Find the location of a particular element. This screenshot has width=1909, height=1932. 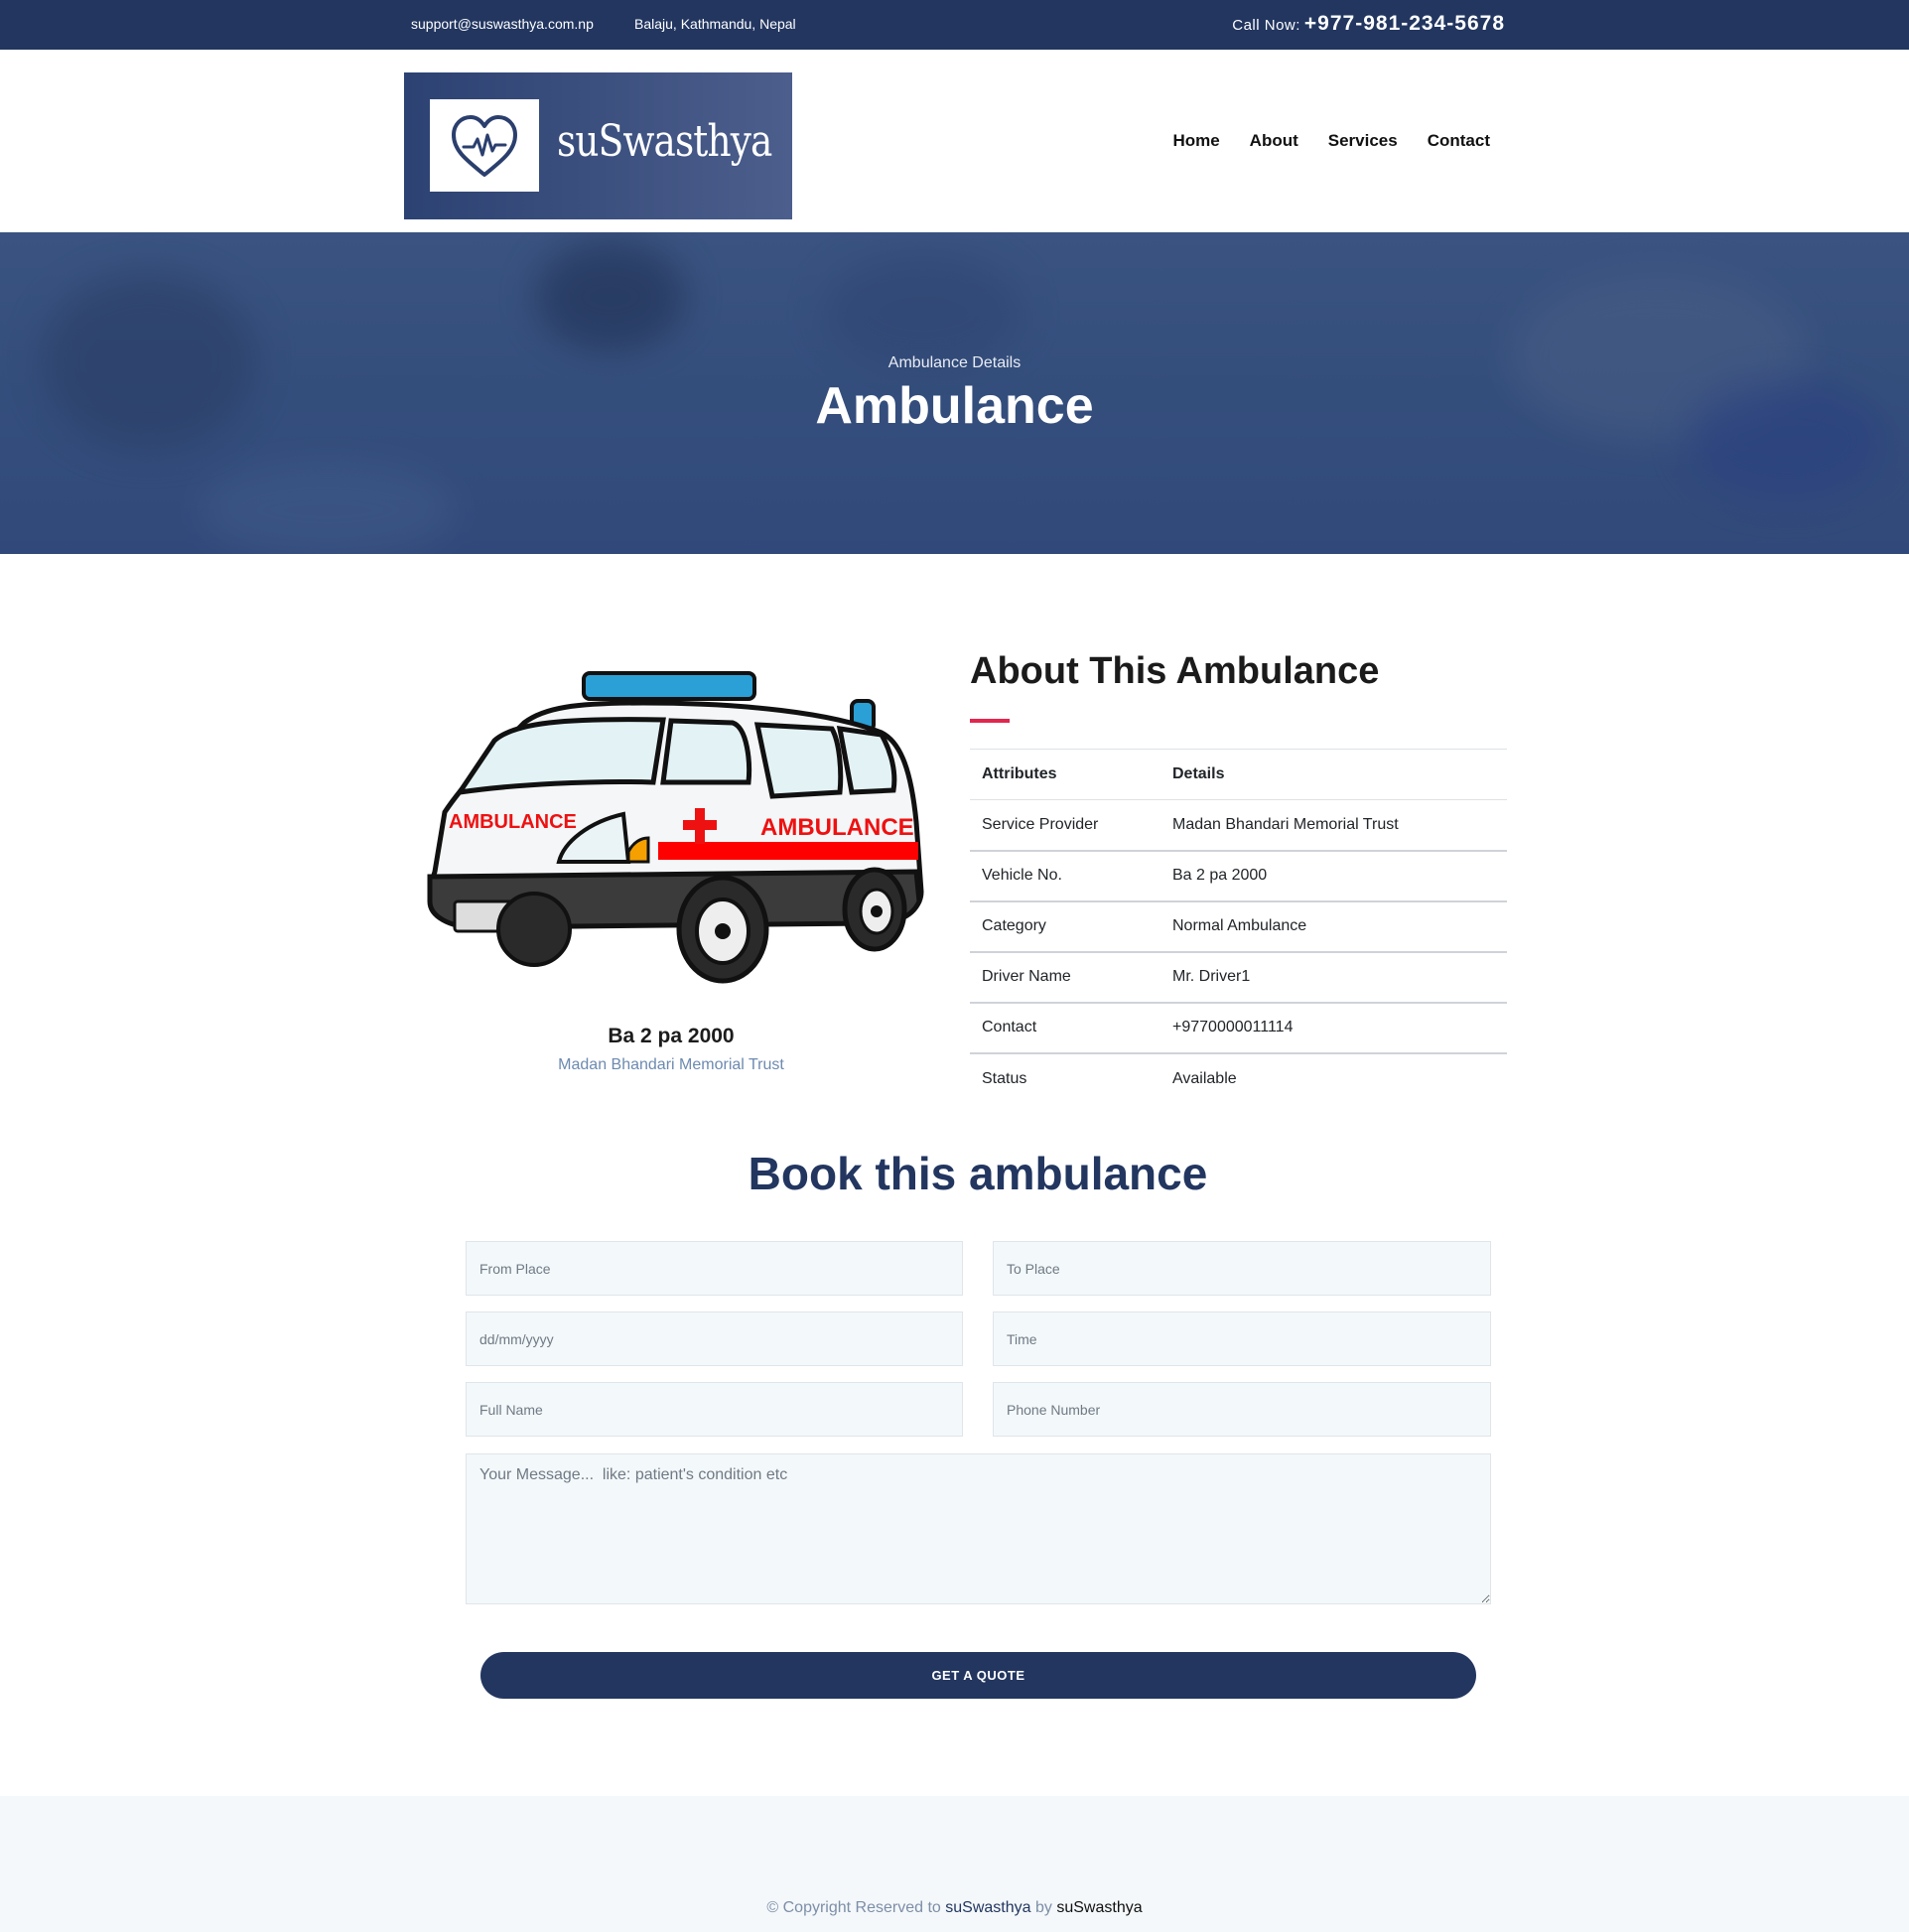

table-row: Vehicle No. Ba 2 pa 2000 is located at coordinates (1238, 876).